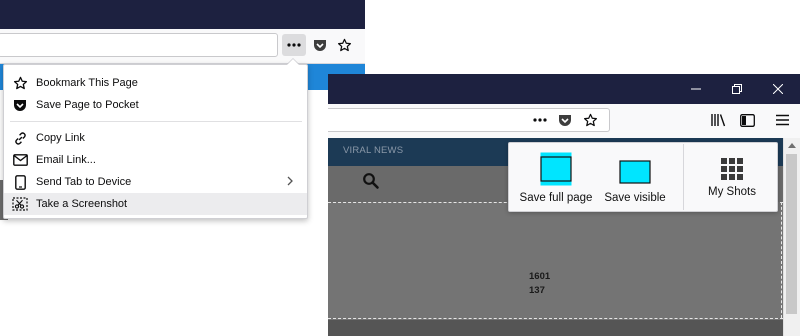  I want to click on menu-pointer-arrow-fill, so click(293, 62).